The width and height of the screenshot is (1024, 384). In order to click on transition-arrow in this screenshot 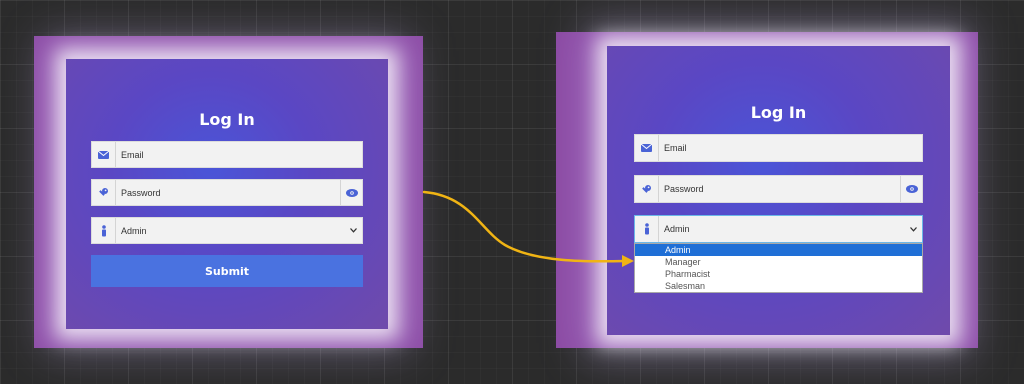, I will do `click(528, 228)`.